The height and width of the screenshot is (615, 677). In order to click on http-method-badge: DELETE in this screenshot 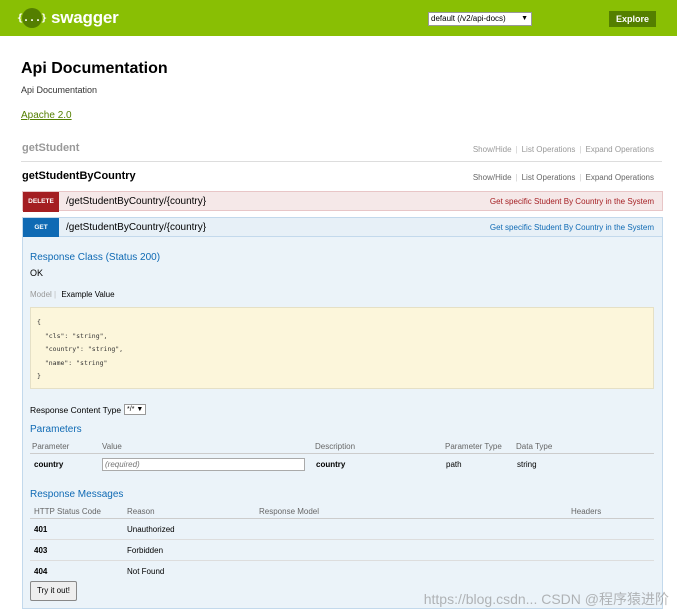, I will do `click(41, 202)`.